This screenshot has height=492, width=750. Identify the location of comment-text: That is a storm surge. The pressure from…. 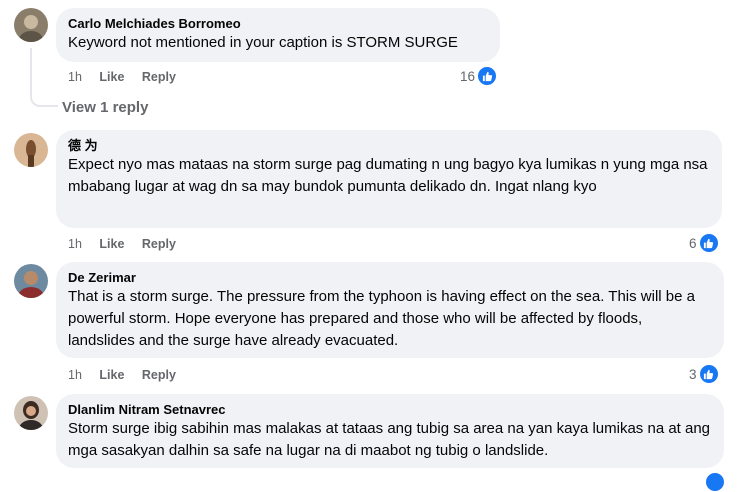
(381, 318).